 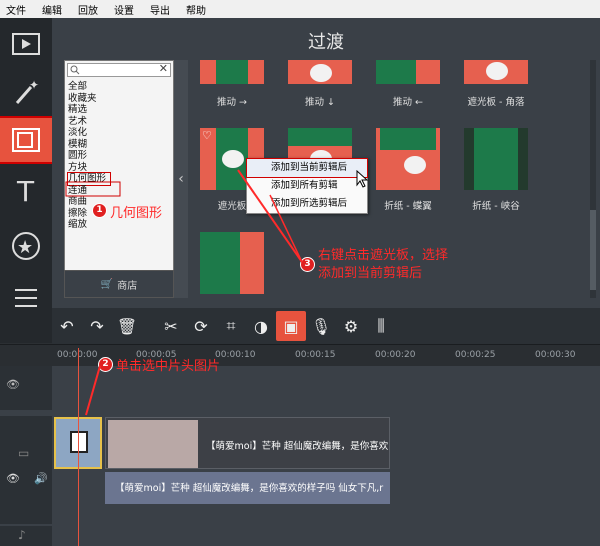 I want to click on film-icon, so click(x=26, y=44).